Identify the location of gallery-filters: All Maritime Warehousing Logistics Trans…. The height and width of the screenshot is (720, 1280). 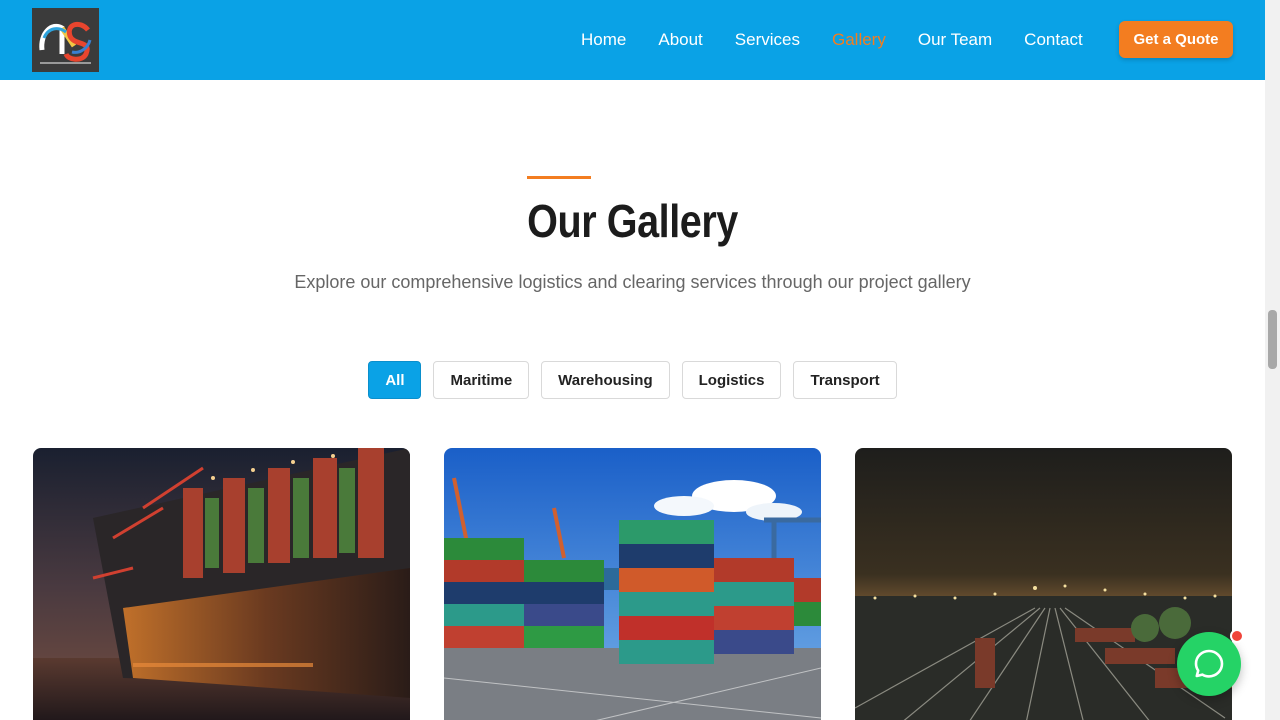
(632, 380).